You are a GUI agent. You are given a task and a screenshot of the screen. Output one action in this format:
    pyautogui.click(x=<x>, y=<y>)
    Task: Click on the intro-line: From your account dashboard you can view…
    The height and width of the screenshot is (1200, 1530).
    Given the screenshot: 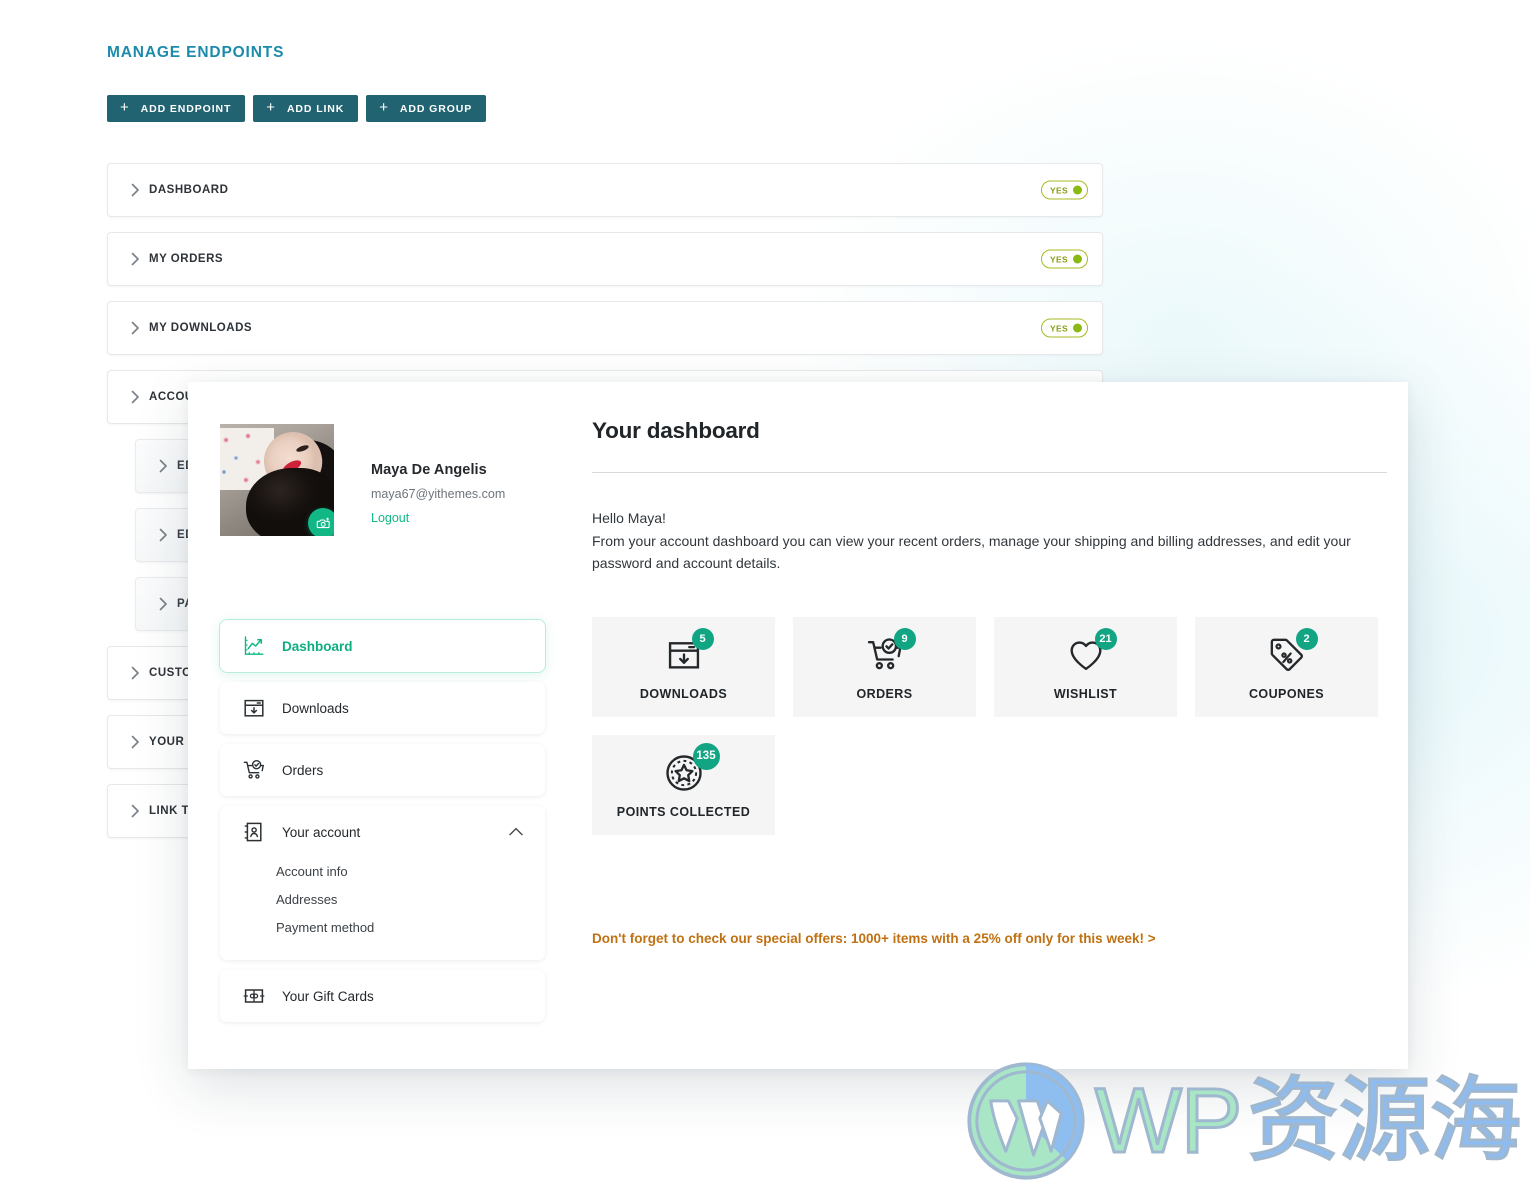 What is the action you would take?
    pyautogui.click(x=971, y=552)
    